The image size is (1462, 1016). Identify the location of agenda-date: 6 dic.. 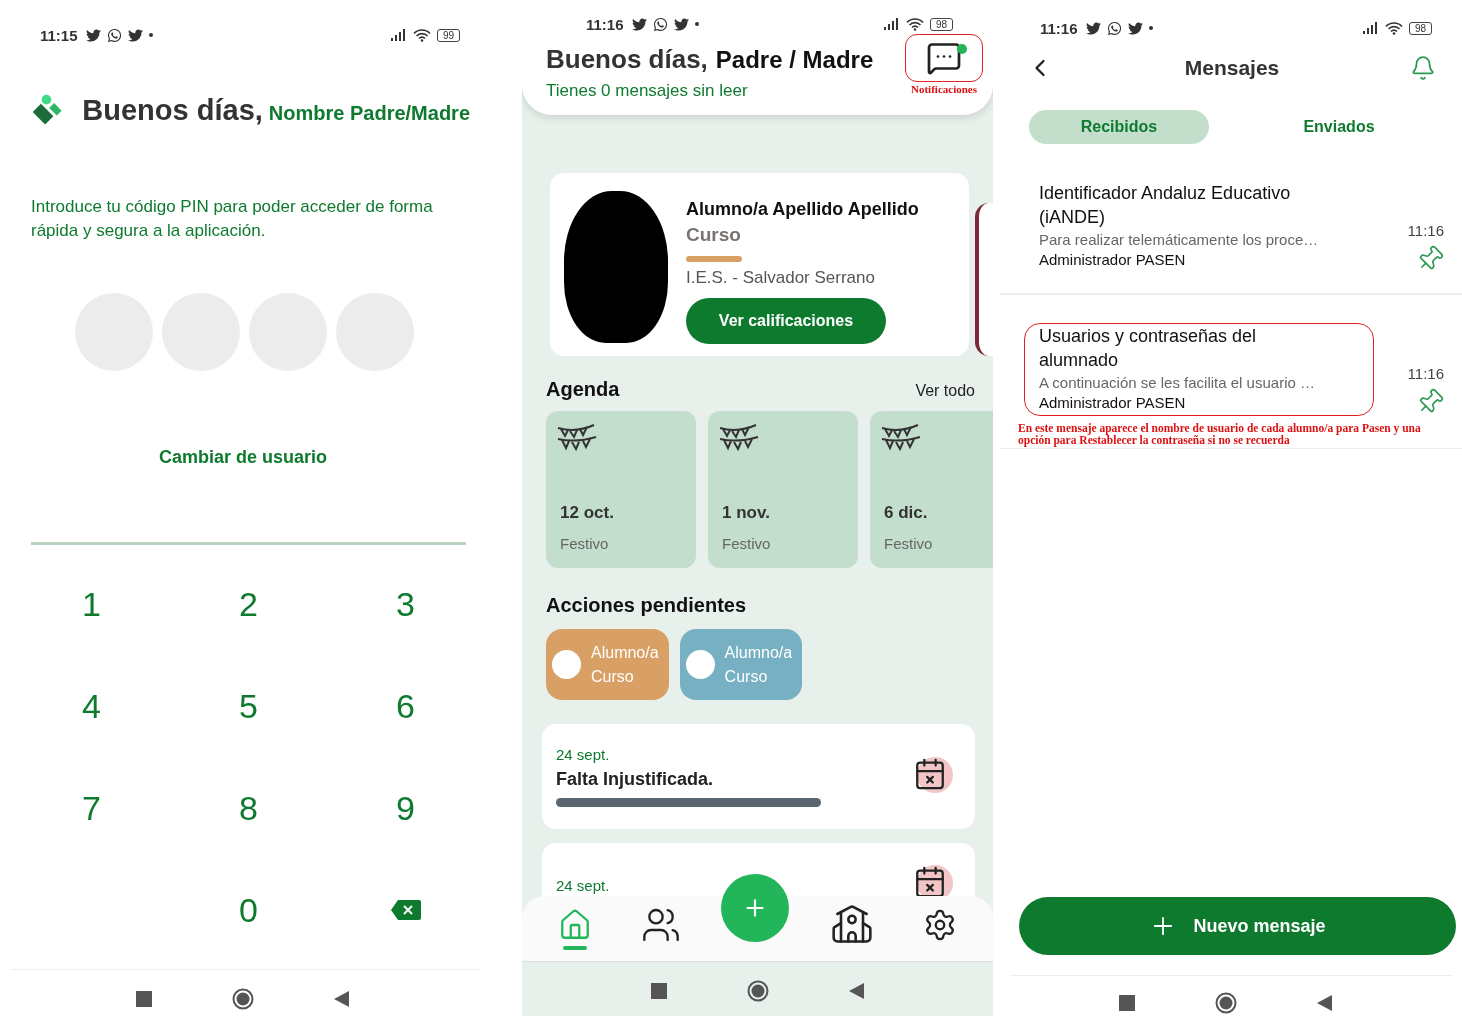
(906, 513).